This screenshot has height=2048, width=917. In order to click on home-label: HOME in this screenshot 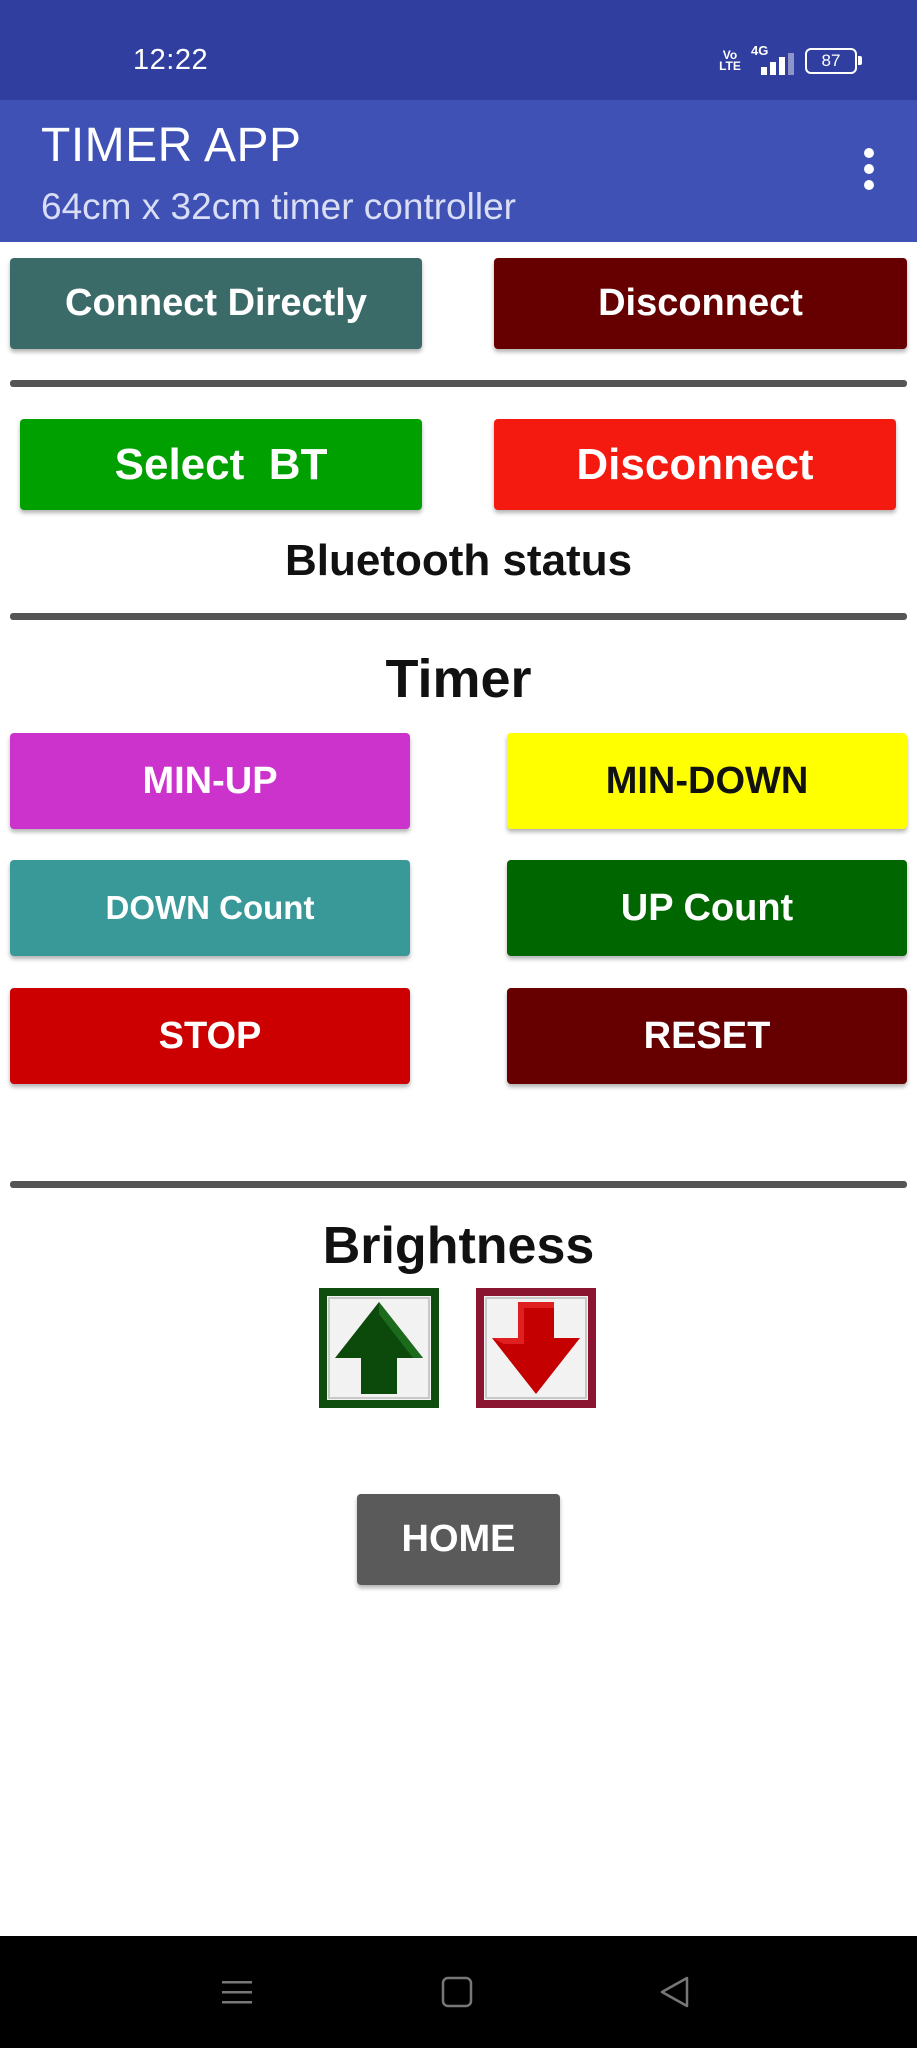, I will do `click(458, 1539)`.